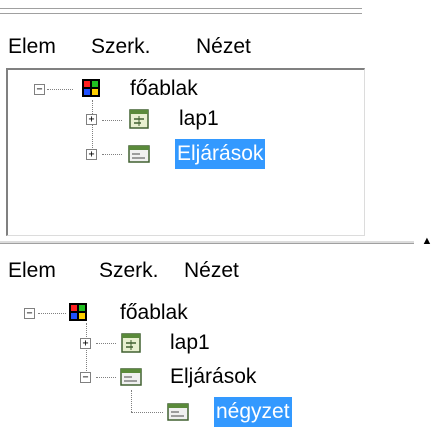  Describe the element at coordinates (178, 412) in the screenshot. I see `procedure-icon` at that location.